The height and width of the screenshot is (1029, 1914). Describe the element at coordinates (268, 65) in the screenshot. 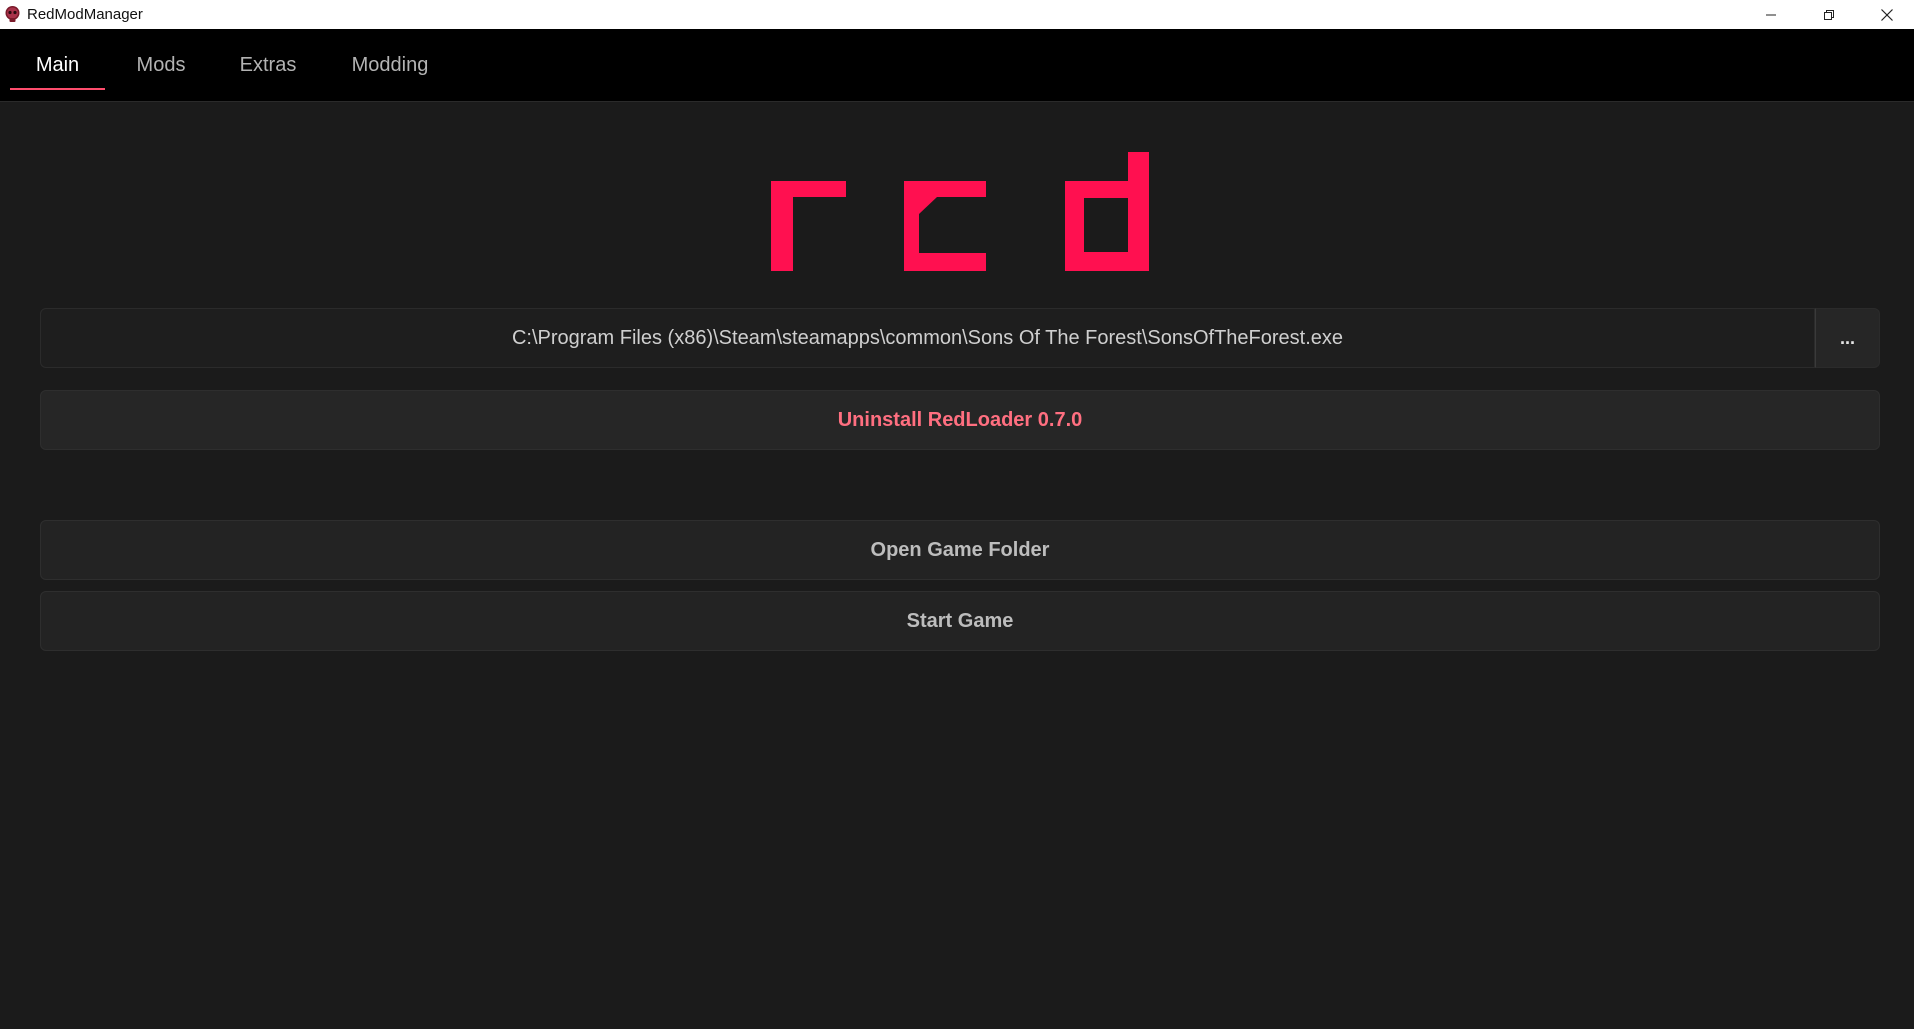

I see `tab-extras: Extras` at that location.